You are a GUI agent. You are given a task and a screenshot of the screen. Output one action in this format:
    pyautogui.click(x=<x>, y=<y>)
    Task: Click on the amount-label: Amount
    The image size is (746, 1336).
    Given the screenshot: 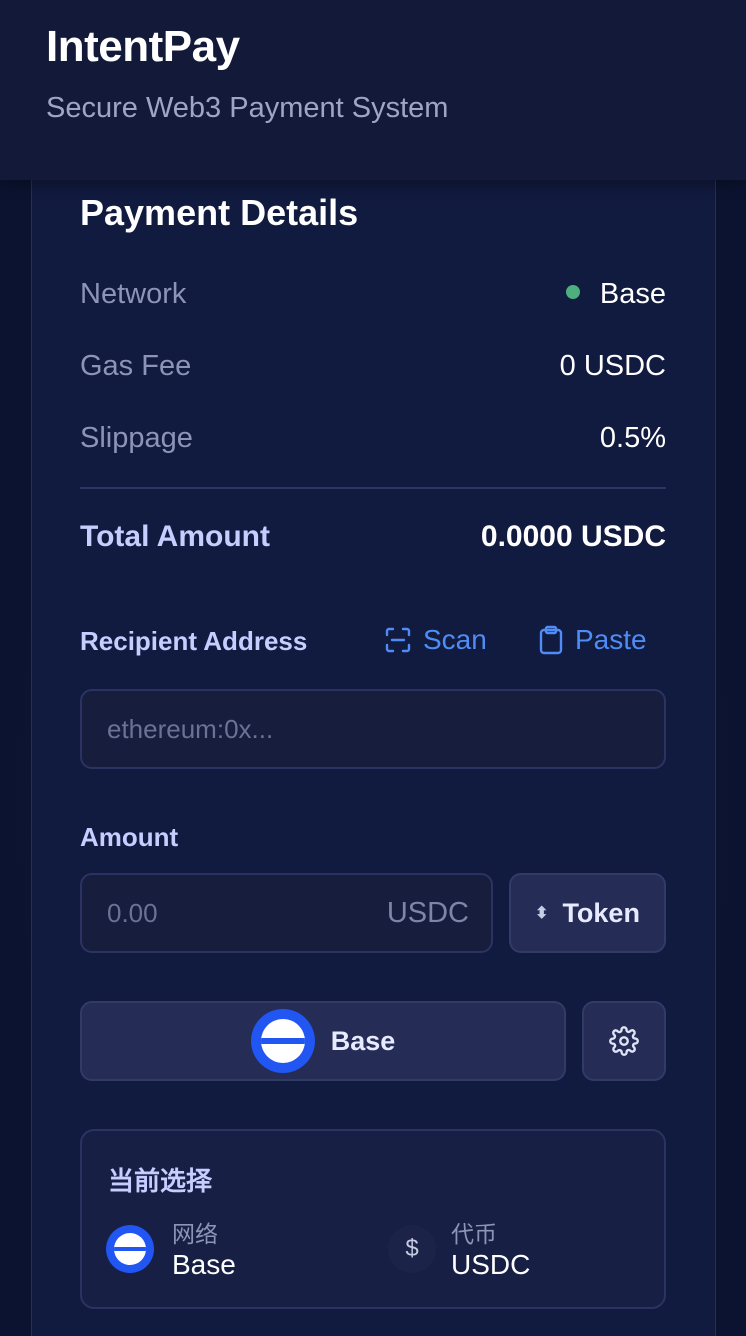 What is the action you would take?
    pyautogui.click(x=129, y=837)
    